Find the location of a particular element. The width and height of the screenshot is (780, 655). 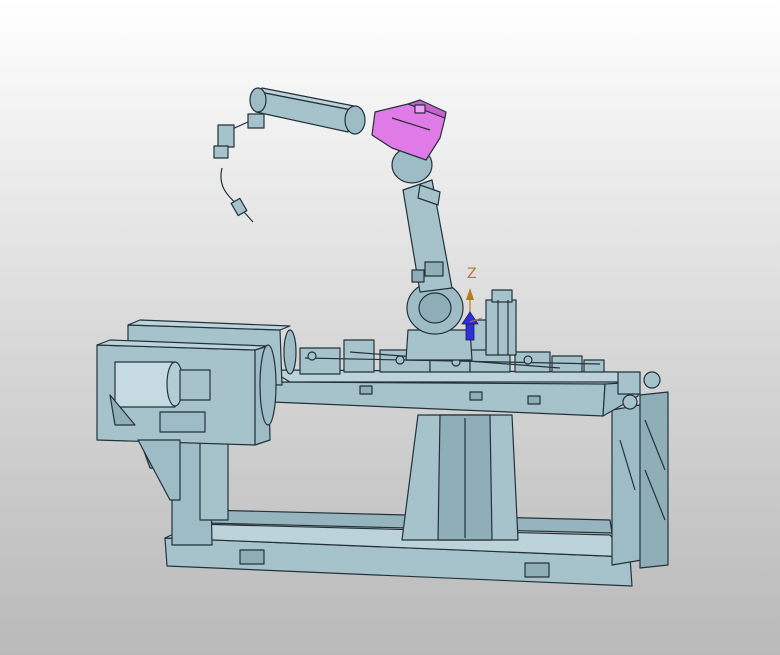

z-axis-handle is located at coordinates (470, 331).